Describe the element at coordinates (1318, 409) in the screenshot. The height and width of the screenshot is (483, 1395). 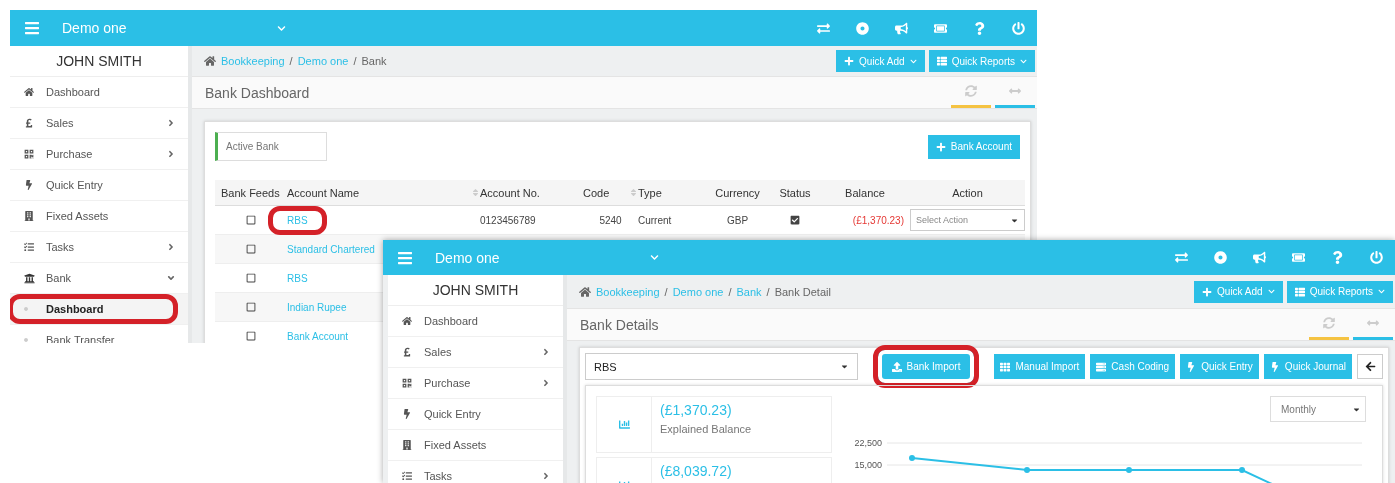
I see `period-select: Monthly` at that location.